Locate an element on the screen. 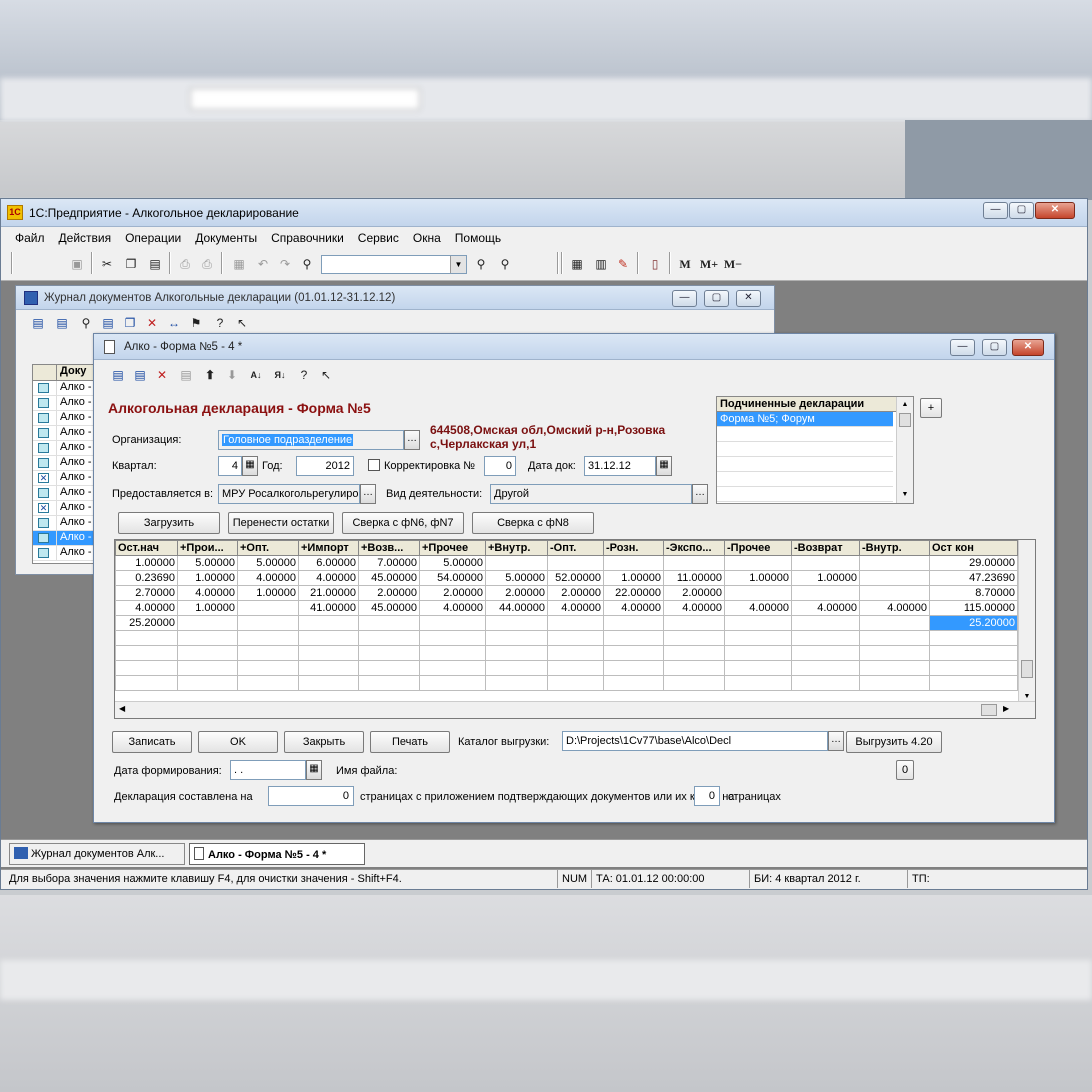 Image resolution: width=1092 pixels, height=1092 pixels. print-preview-icon: ⎙ is located at coordinates (207, 264).